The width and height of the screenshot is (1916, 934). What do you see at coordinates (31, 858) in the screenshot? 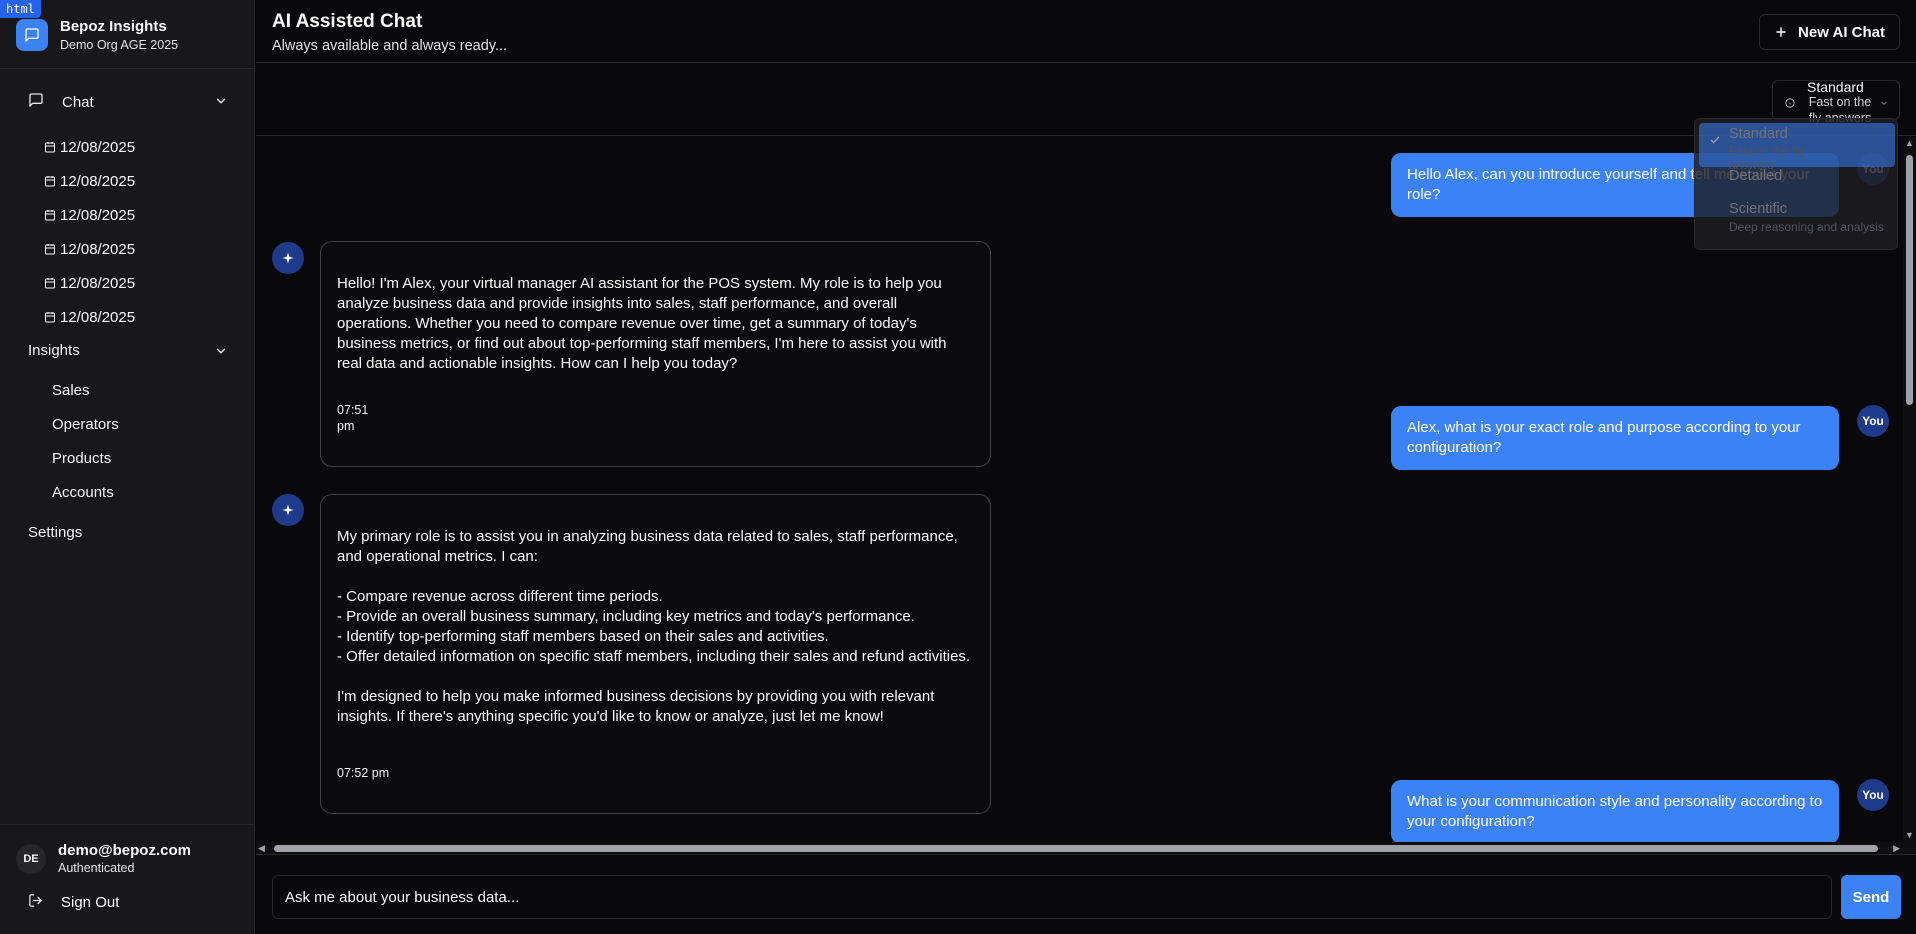
I see `avatar: DE` at bounding box center [31, 858].